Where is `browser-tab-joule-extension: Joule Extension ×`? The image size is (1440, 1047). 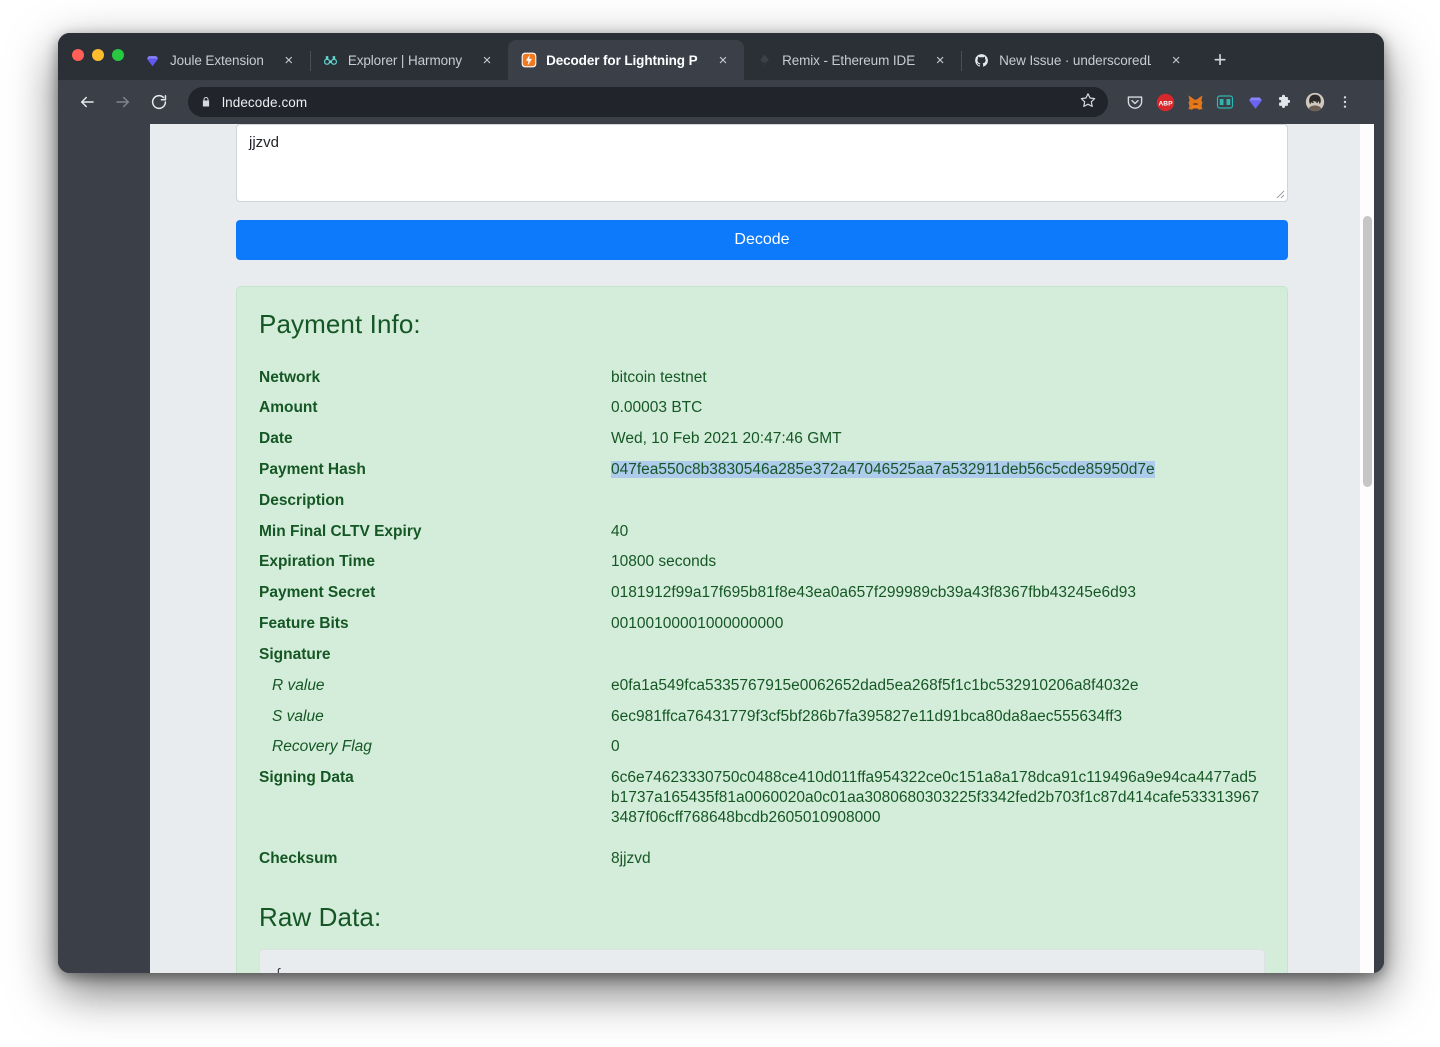 browser-tab-joule-extension: Joule Extension × is located at coordinates (221, 60).